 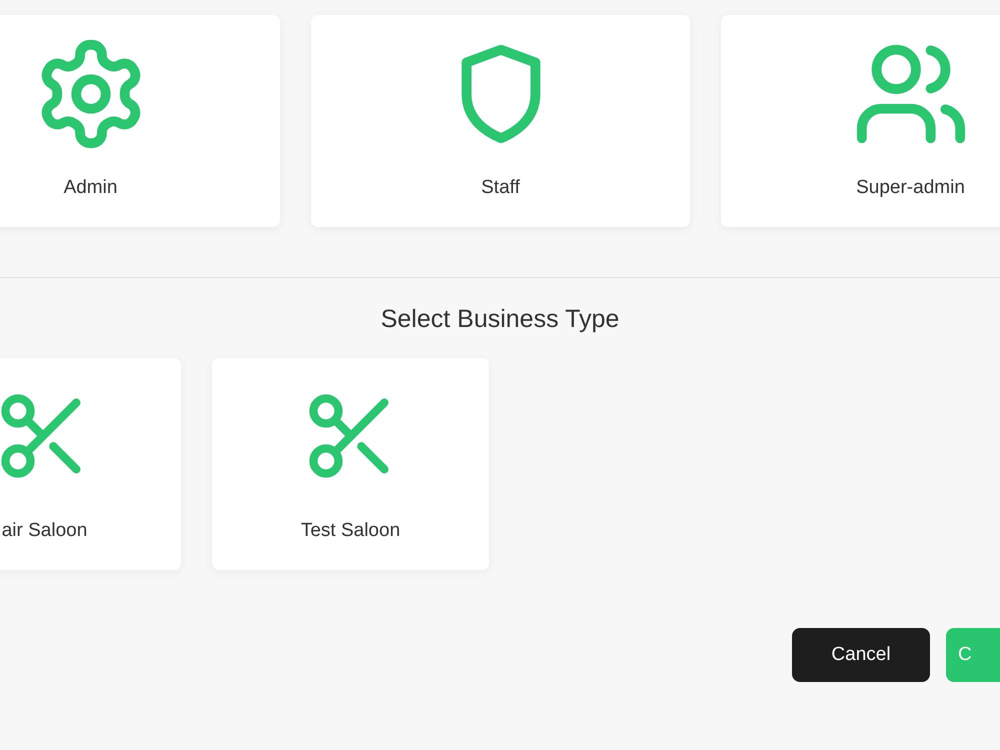 I want to click on card-label: Test Saloon, so click(x=350, y=531).